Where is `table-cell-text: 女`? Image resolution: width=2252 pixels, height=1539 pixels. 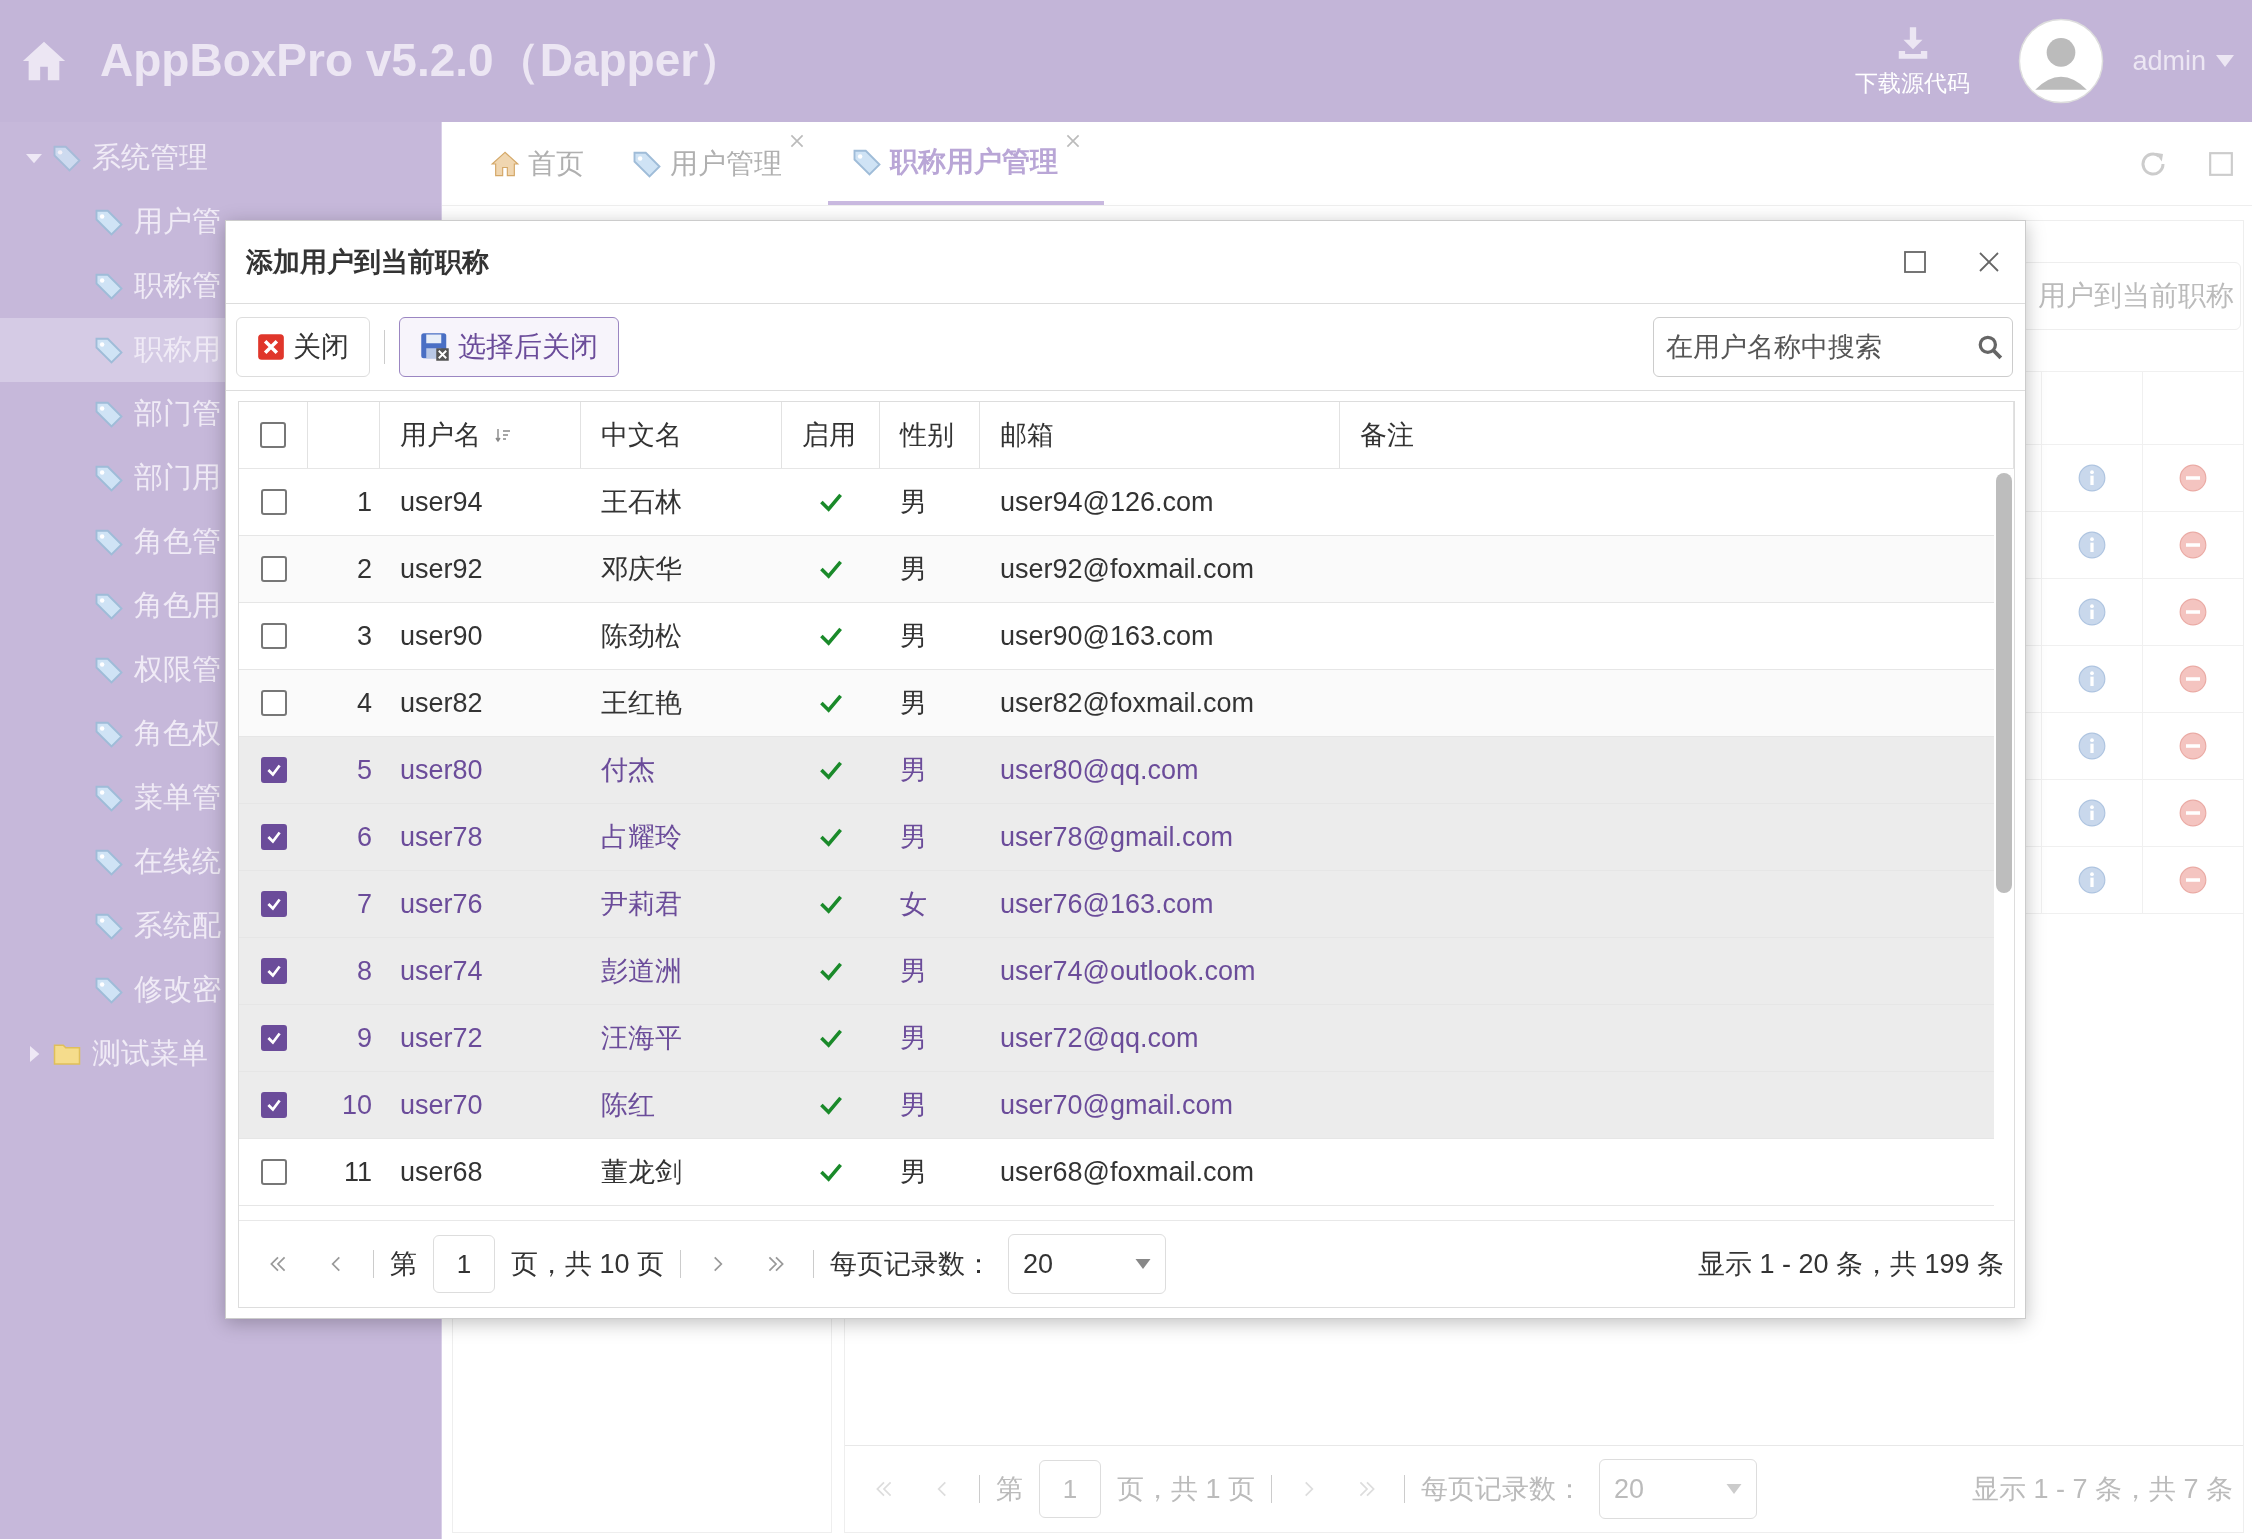 table-cell-text: 女 is located at coordinates (913, 904).